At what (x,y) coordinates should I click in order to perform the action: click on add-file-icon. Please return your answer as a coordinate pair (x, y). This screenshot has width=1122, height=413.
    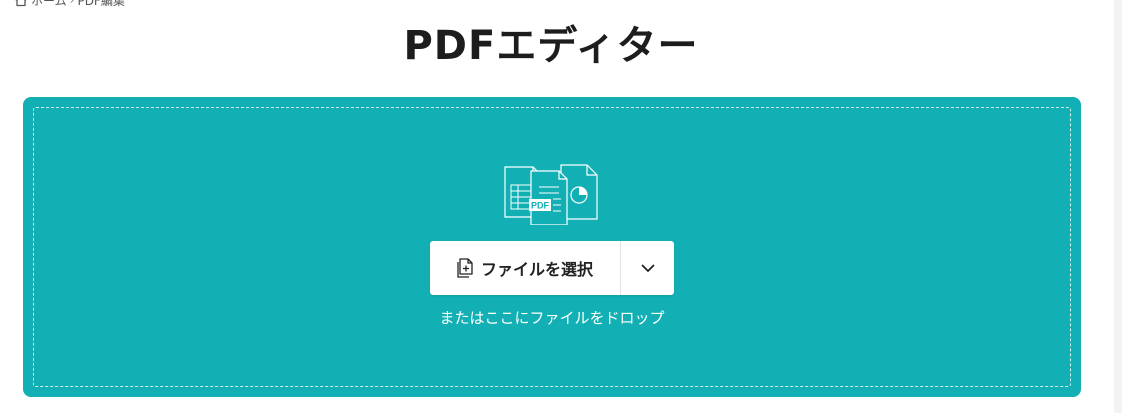
    Looking at the image, I should click on (465, 268).